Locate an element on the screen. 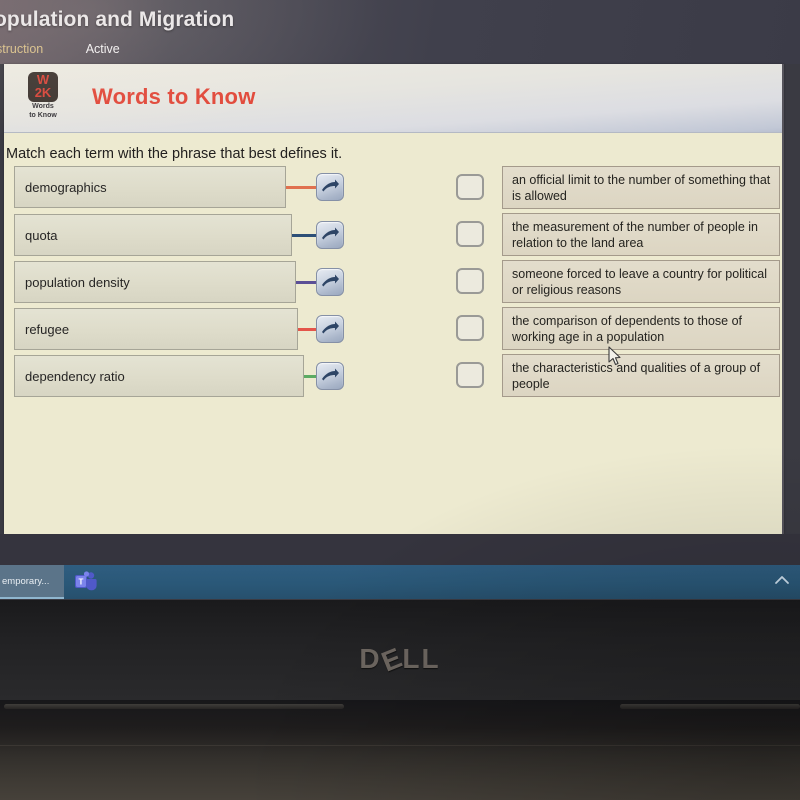 This screenshot has height=800, width=800. w2k-logo-caption: Words to Know is located at coordinates (43, 111).